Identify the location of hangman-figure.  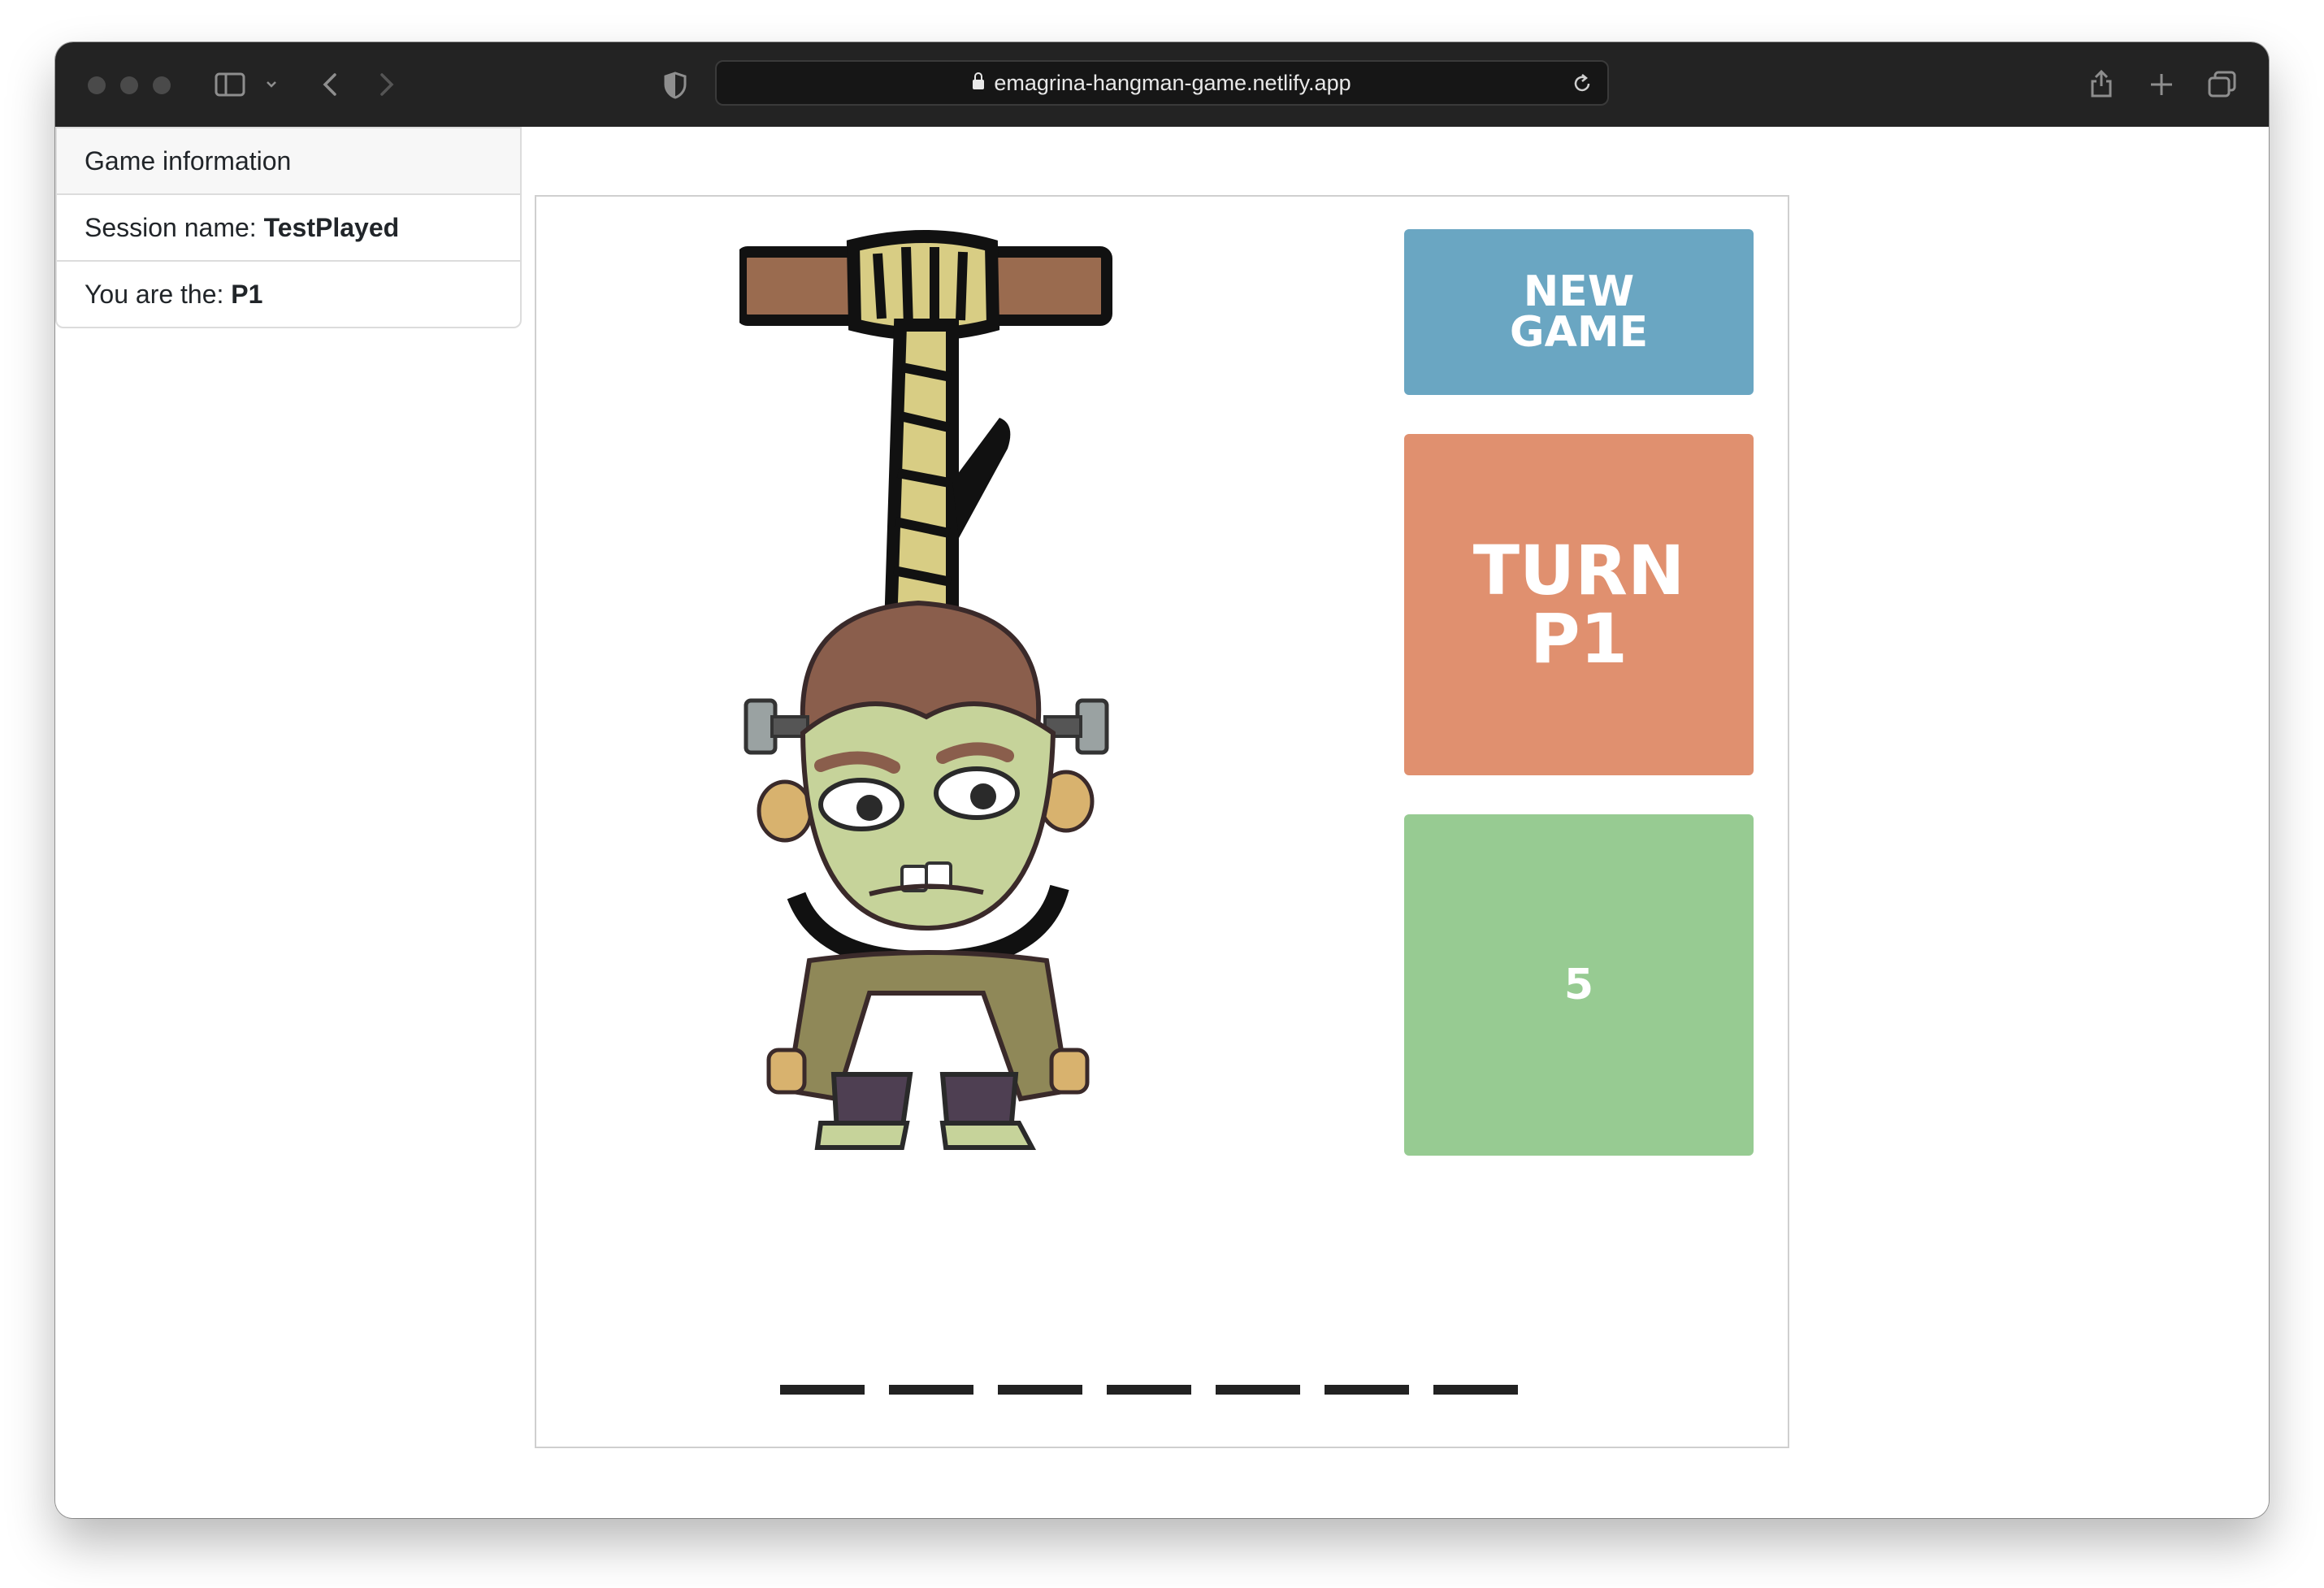
(925, 690).